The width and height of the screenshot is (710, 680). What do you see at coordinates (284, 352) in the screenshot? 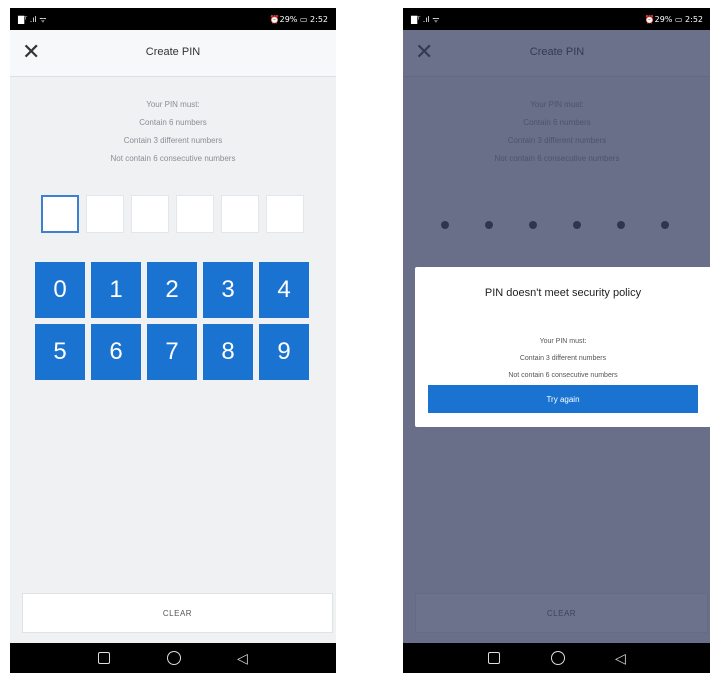
I see `key-9: 9` at bounding box center [284, 352].